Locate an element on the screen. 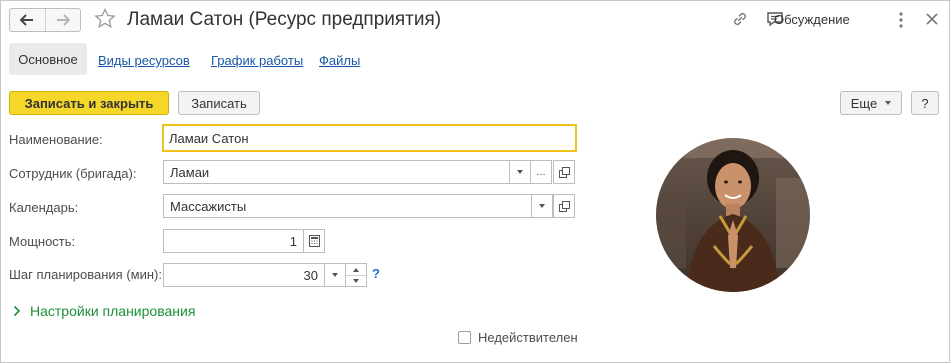 The height and width of the screenshot is (363, 950). name-input: Ламаи Сатон is located at coordinates (369, 138).